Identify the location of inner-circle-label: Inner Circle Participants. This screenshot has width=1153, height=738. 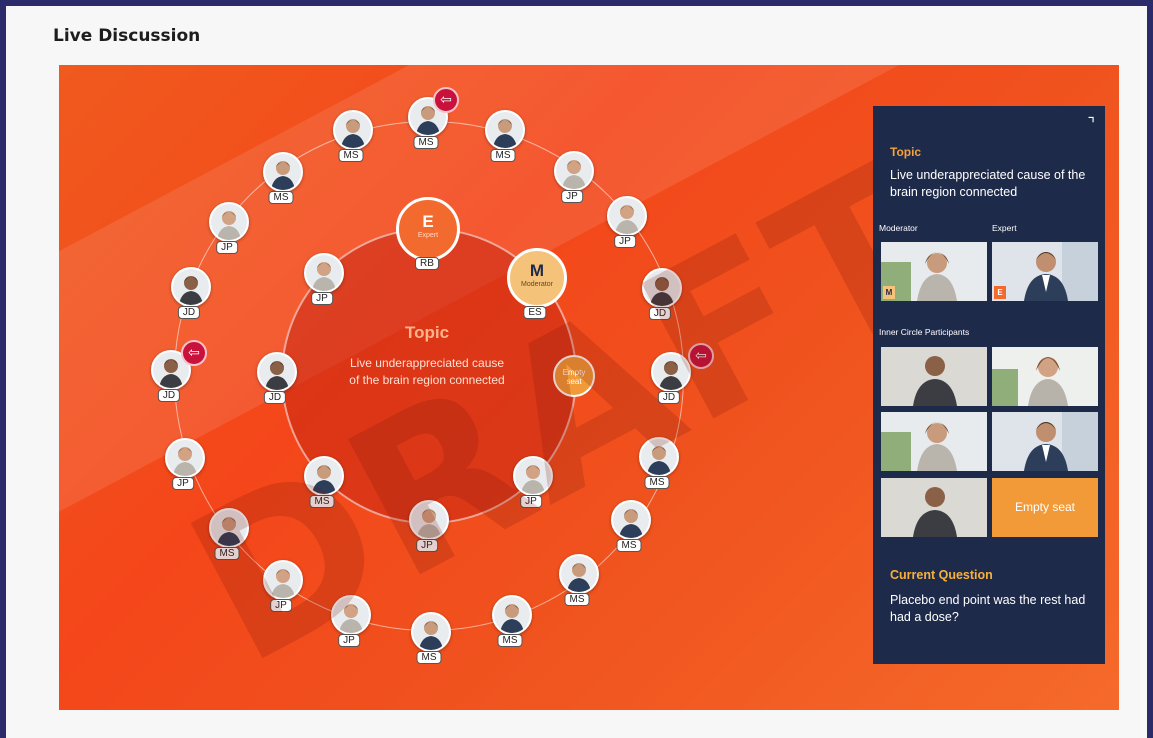
(924, 332).